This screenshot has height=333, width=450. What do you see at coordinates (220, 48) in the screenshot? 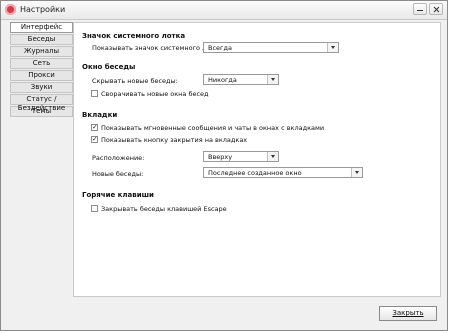
I see `tray-select-value: Всегда` at bounding box center [220, 48].